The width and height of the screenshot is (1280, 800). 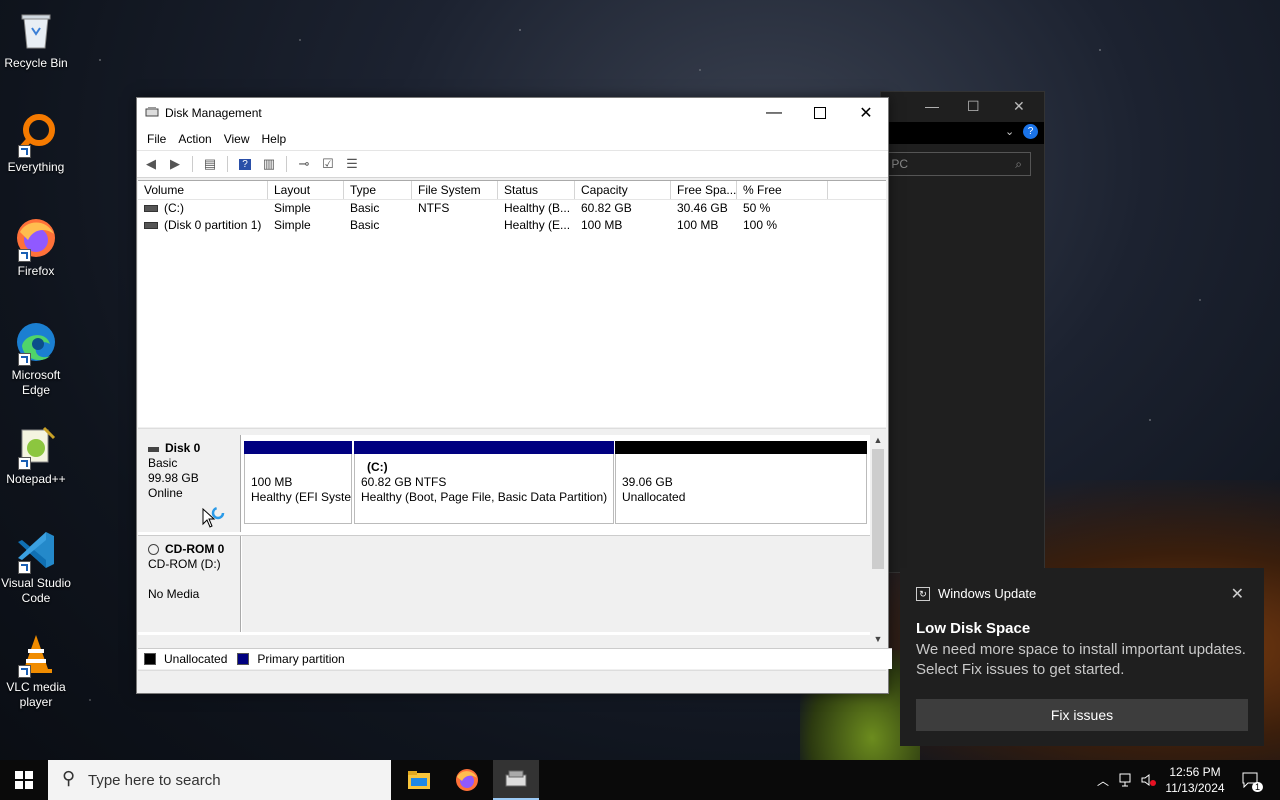 I want to click on volume-muted-icon, so click(x=1149, y=780).